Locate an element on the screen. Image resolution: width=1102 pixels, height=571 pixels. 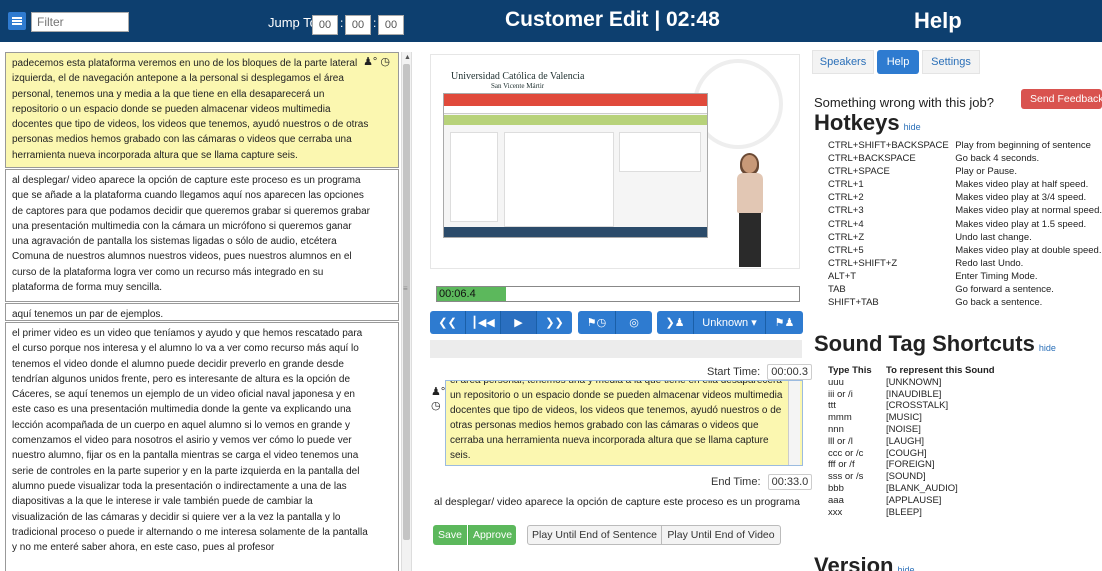
sound-shortcut: xxx is located at coordinates (835, 512).